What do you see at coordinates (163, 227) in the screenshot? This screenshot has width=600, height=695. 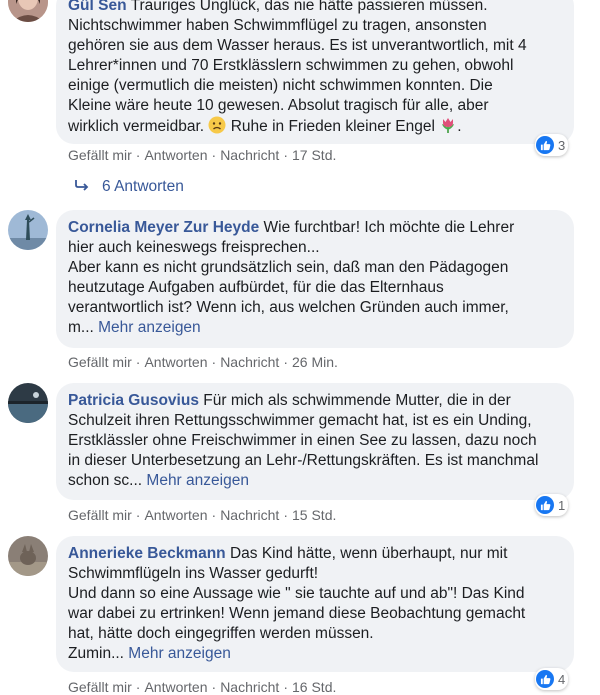 I see `comment-author: Cornelia Meyer Zur Heyde` at bounding box center [163, 227].